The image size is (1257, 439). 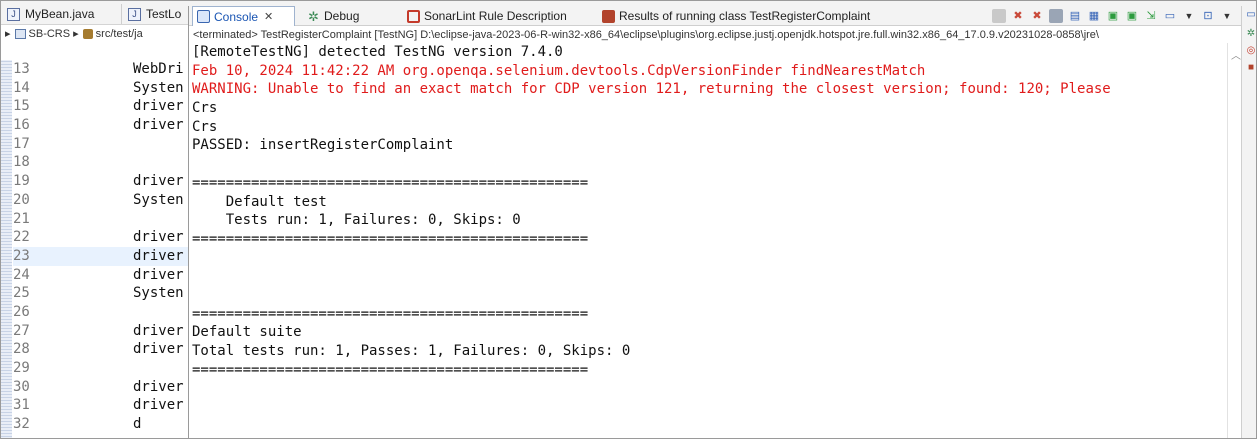 What do you see at coordinates (323, 145) in the screenshot?
I see `console-line: PASSED: insertRegisterComplaint` at bounding box center [323, 145].